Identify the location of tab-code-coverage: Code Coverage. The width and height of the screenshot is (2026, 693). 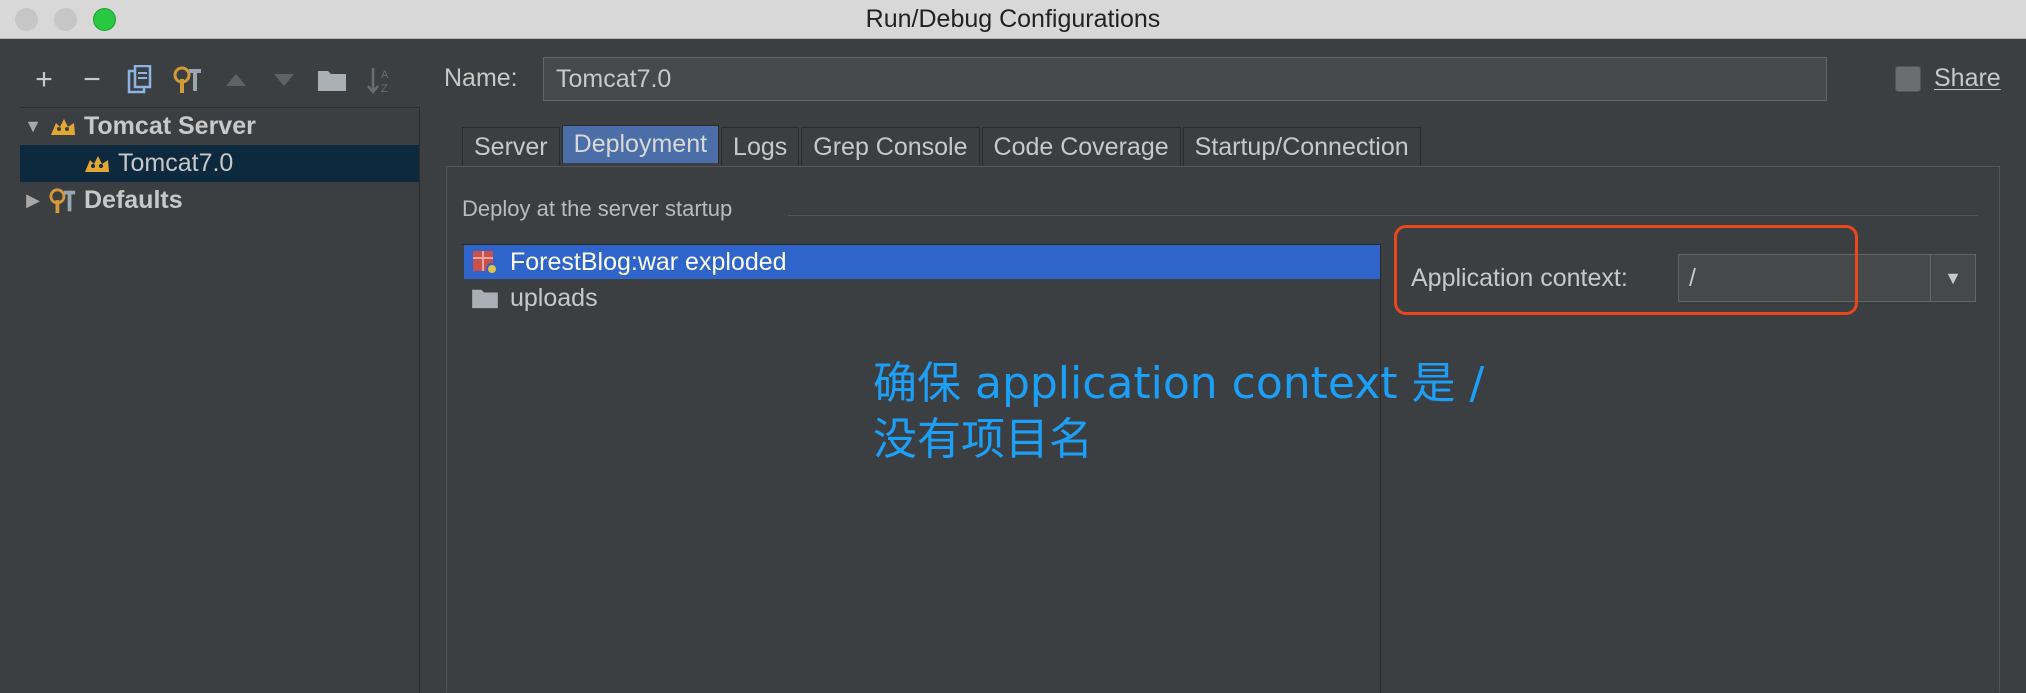
(1081, 147).